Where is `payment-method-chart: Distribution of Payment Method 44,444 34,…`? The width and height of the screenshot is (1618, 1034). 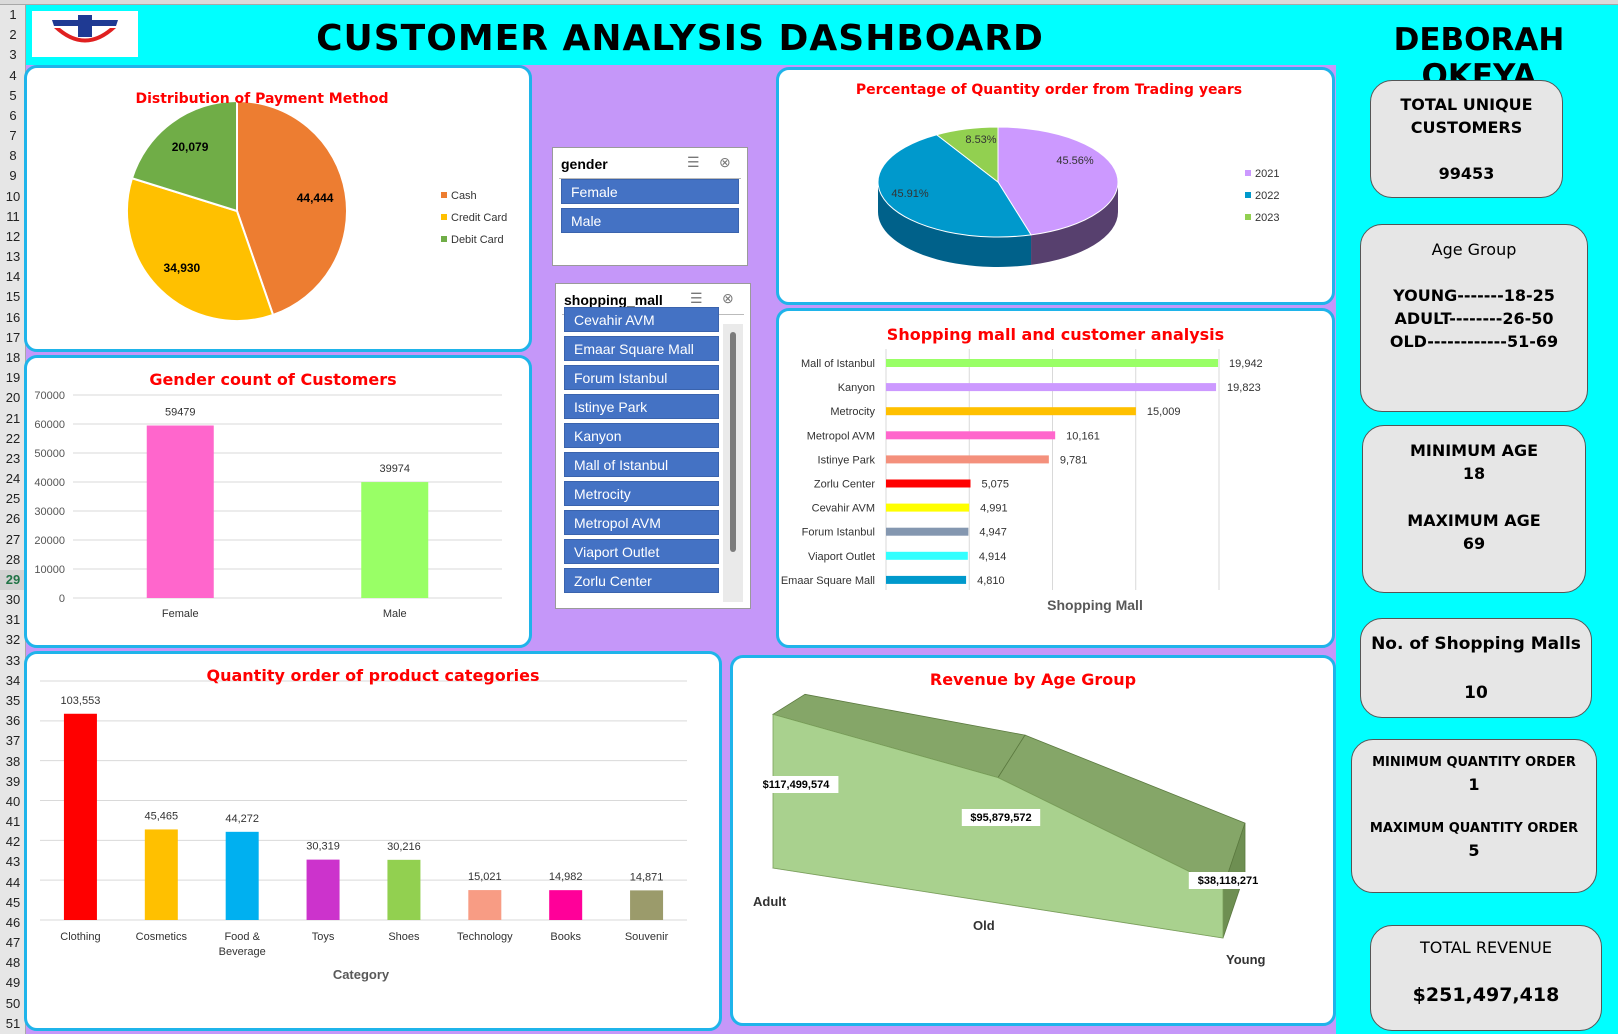 payment-method-chart: Distribution of Payment Method 44,444 34,… is located at coordinates (278, 208).